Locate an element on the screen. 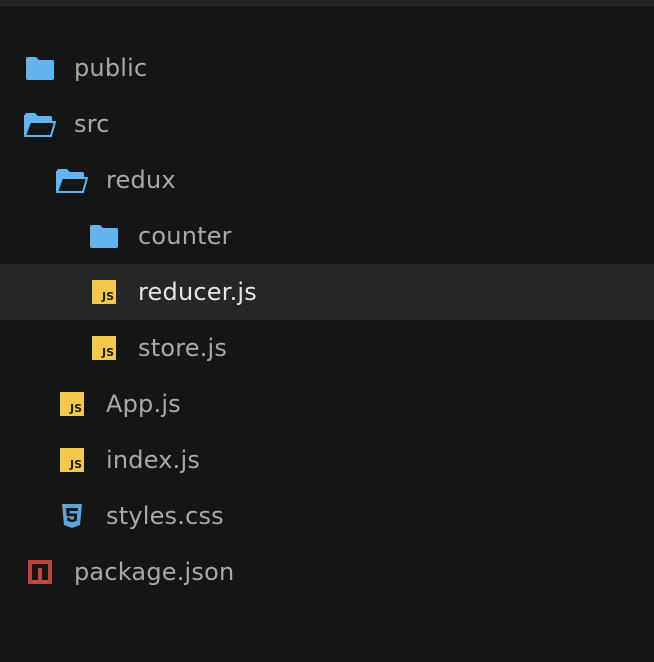  tree-item-label: counter is located at coordinates (185, 236).